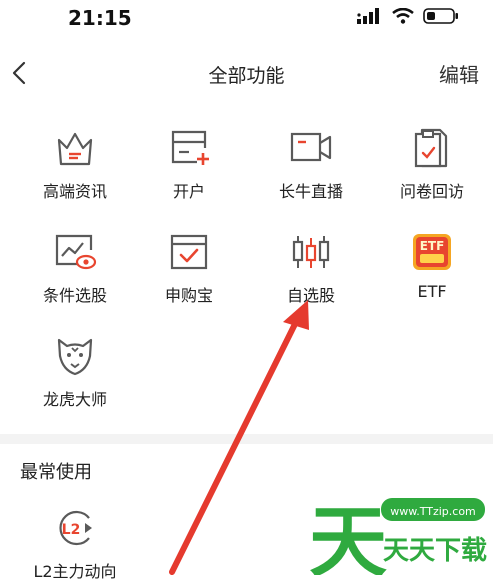  I want to click on candlestick-icon, so click(311, 252).